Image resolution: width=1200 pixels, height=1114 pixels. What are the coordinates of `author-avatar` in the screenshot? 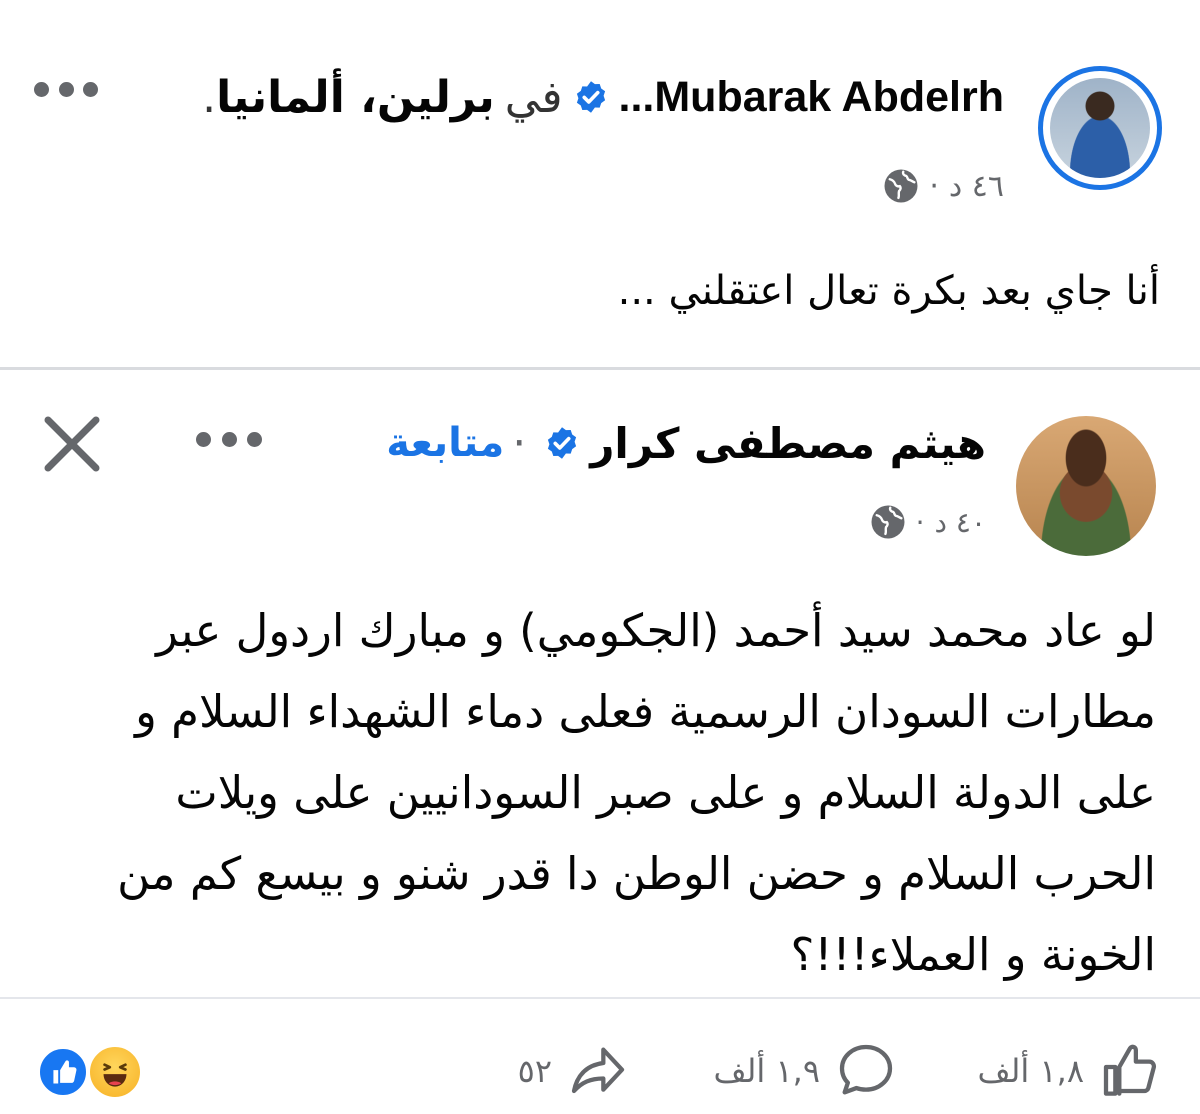 It's located at (1100, 128).